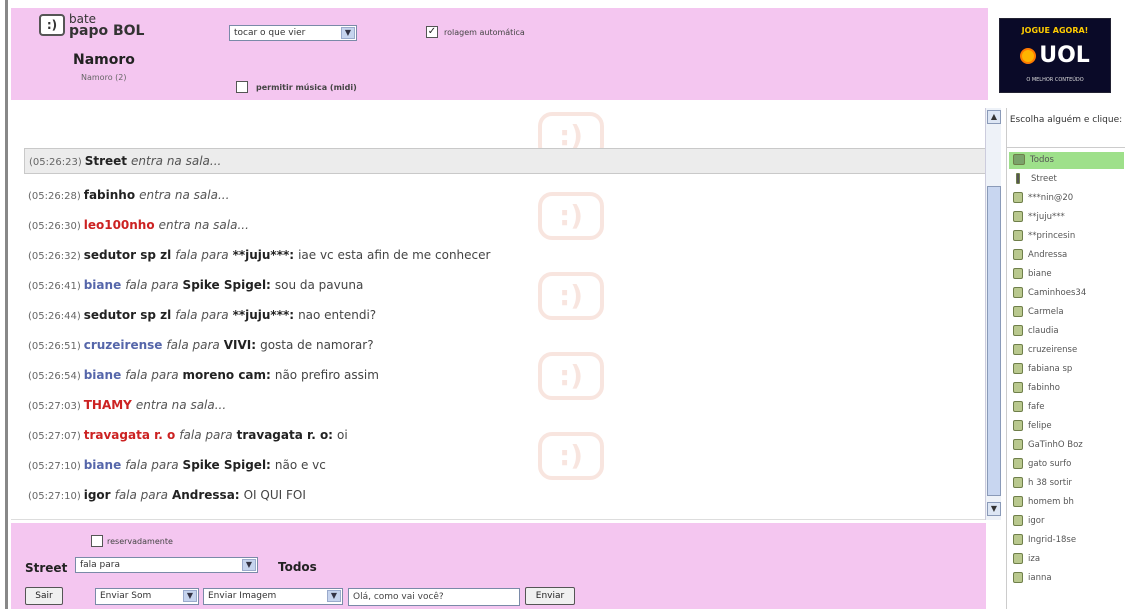  I want to click on user-name: iza, so click(1034, 559).